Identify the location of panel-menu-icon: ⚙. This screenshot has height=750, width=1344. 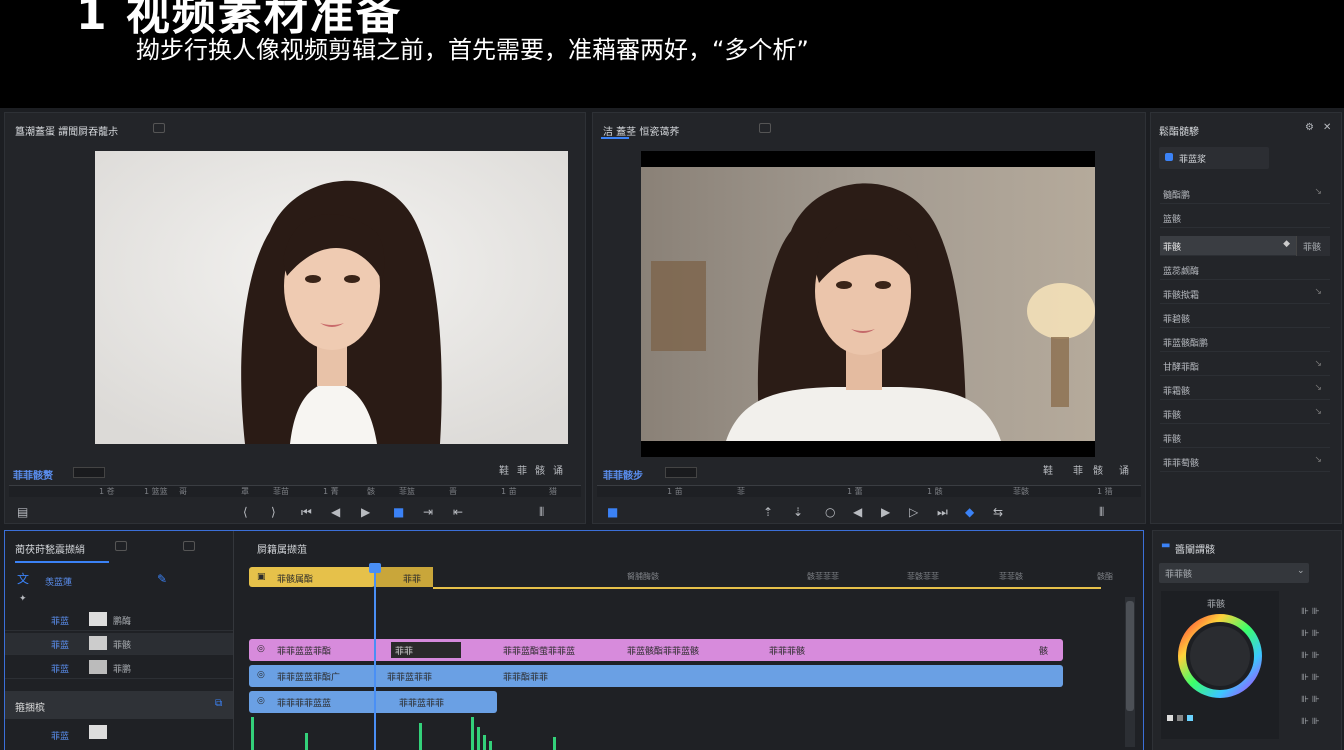
(1309, 128).